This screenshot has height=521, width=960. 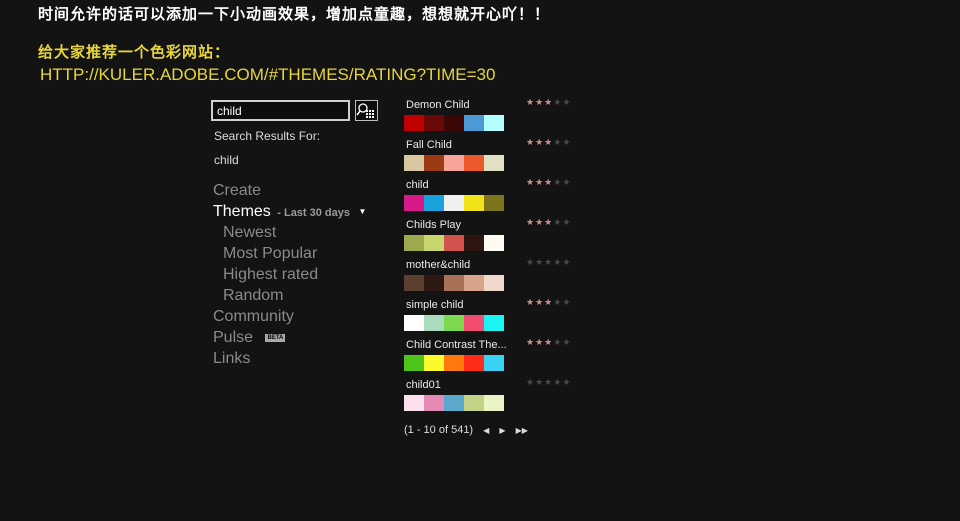 What do you see at coordinates (275, 338) in the screenshot?
I see `beta-badge: BETA` at bounding box center [275, 338].